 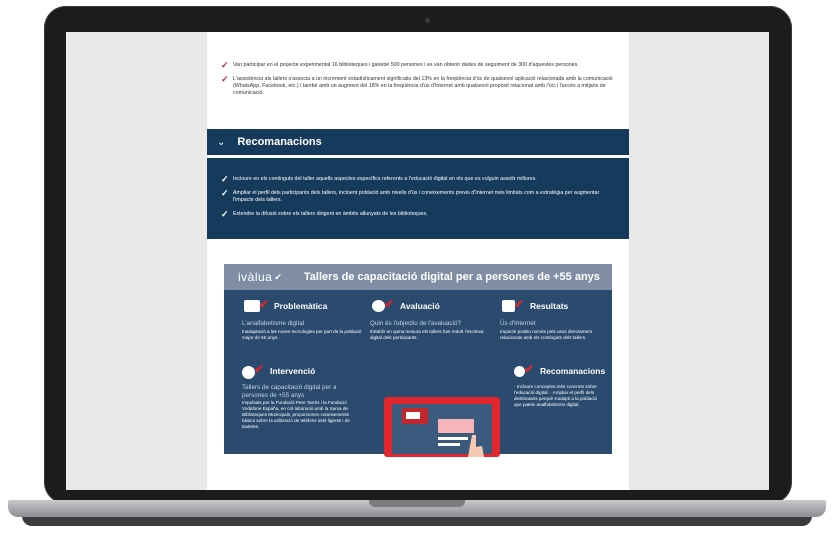 I want to click on avaluacio-title: Avaluació, so click(x=420, y=306).